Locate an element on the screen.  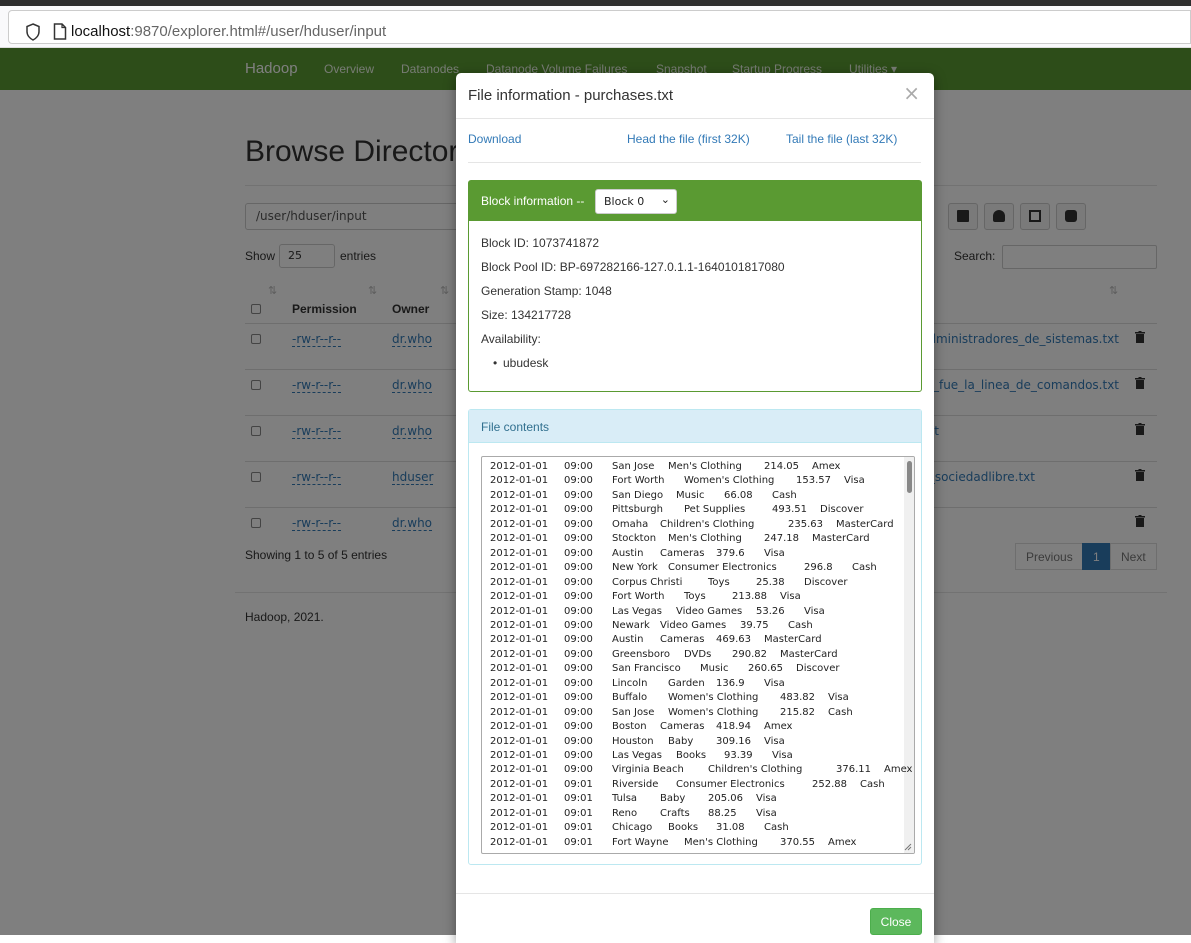
block-size: Size: 134217728 is located at coordinates (526, 315).